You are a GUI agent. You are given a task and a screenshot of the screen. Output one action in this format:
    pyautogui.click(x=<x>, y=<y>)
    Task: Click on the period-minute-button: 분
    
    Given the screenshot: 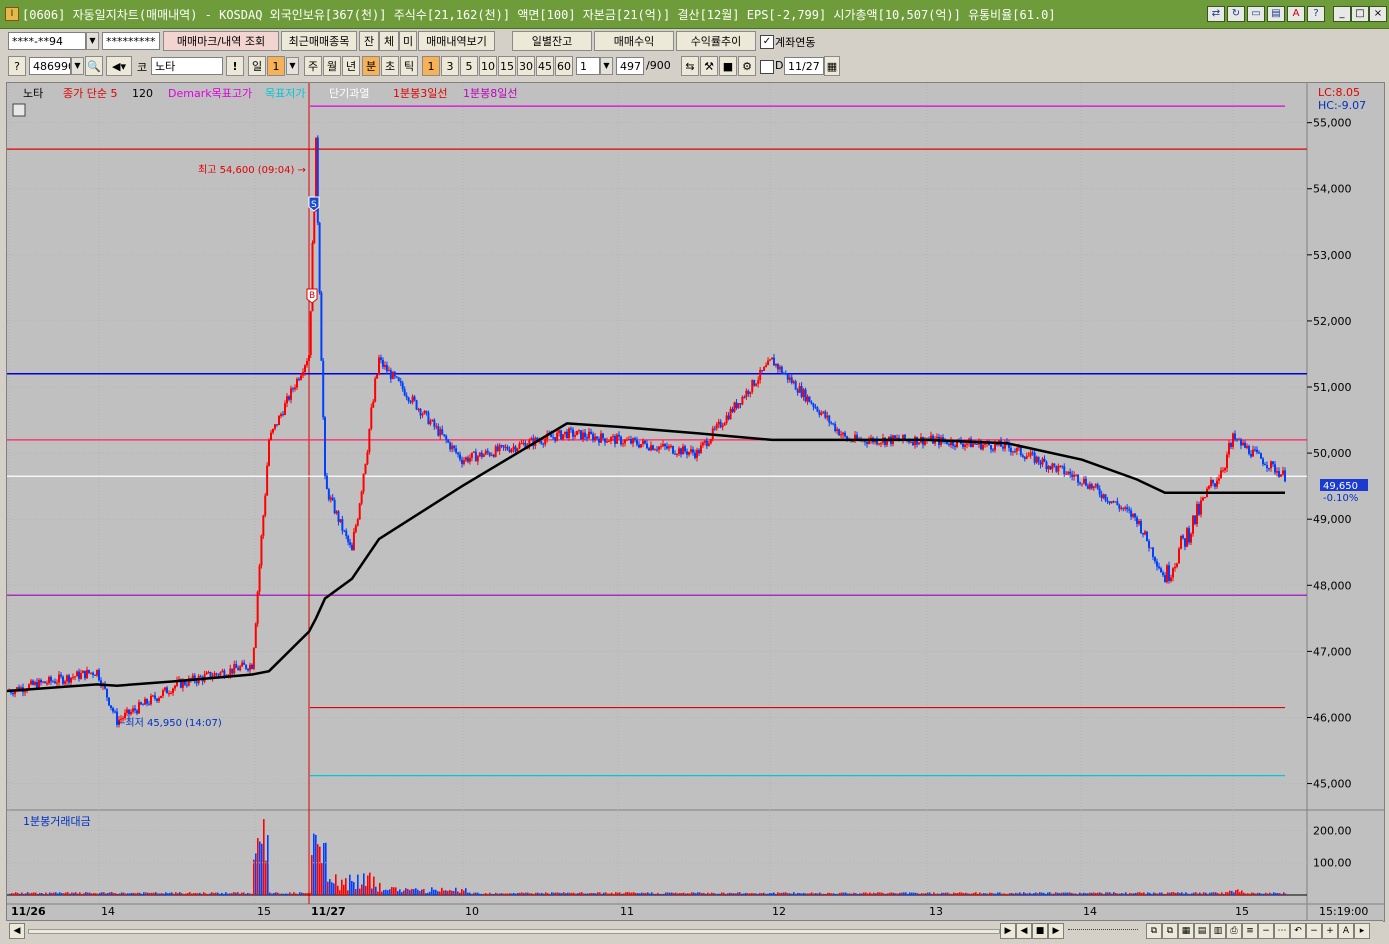 What is the action you would take?
    pyautogui.click(x=371, y=66)
    